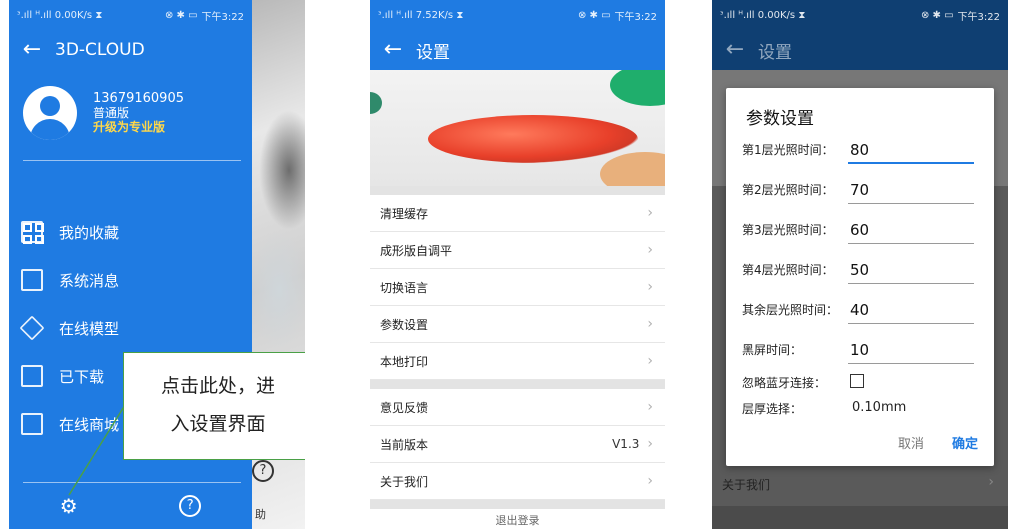 The width and height of the screenshot is (1009, 529). Describe the element at coordinates (857, 381) in the screenshot. I see `ignore-bluetooth-checkbox` at that location.